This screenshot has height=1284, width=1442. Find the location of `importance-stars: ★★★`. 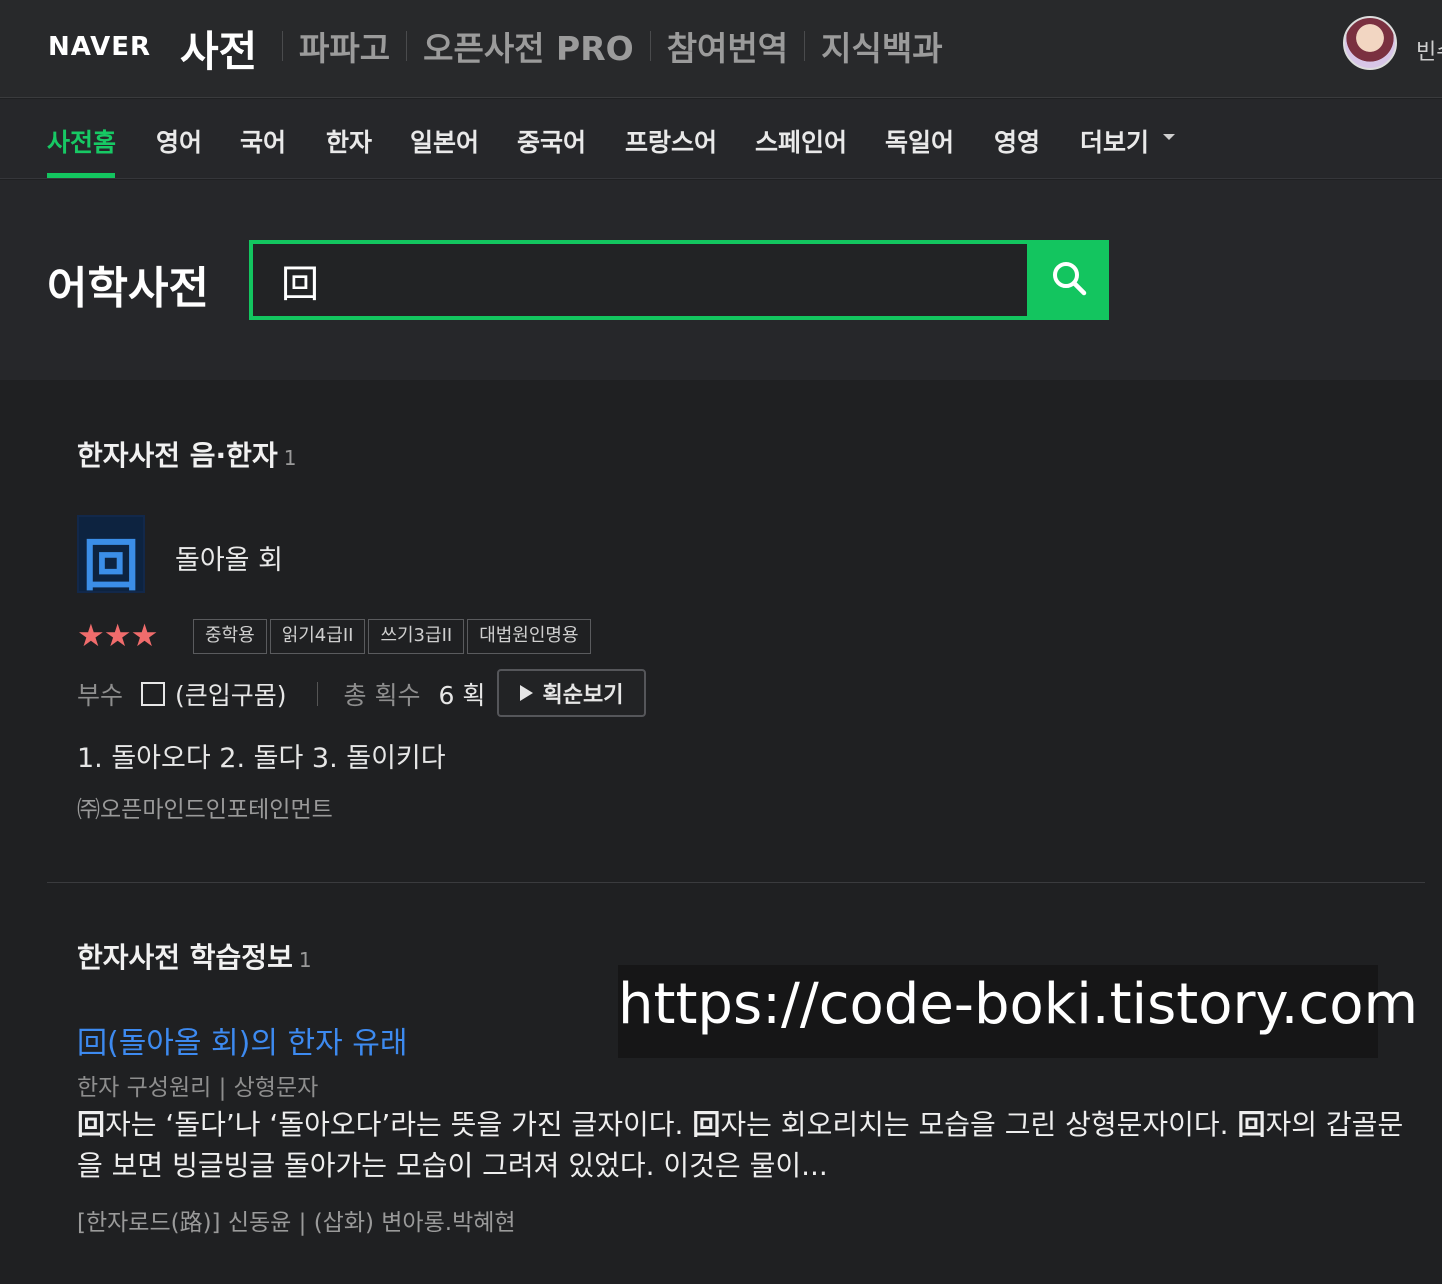

importance-stars: ★★★ is located at coordinates (117, 636).